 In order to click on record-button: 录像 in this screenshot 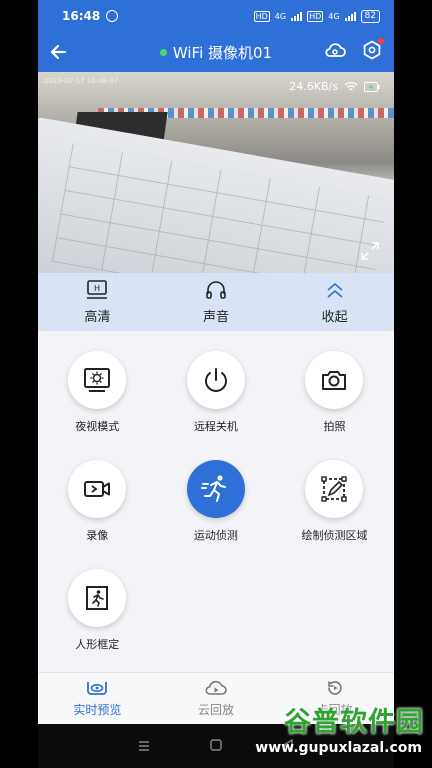, I will do `click(97, 514)`.